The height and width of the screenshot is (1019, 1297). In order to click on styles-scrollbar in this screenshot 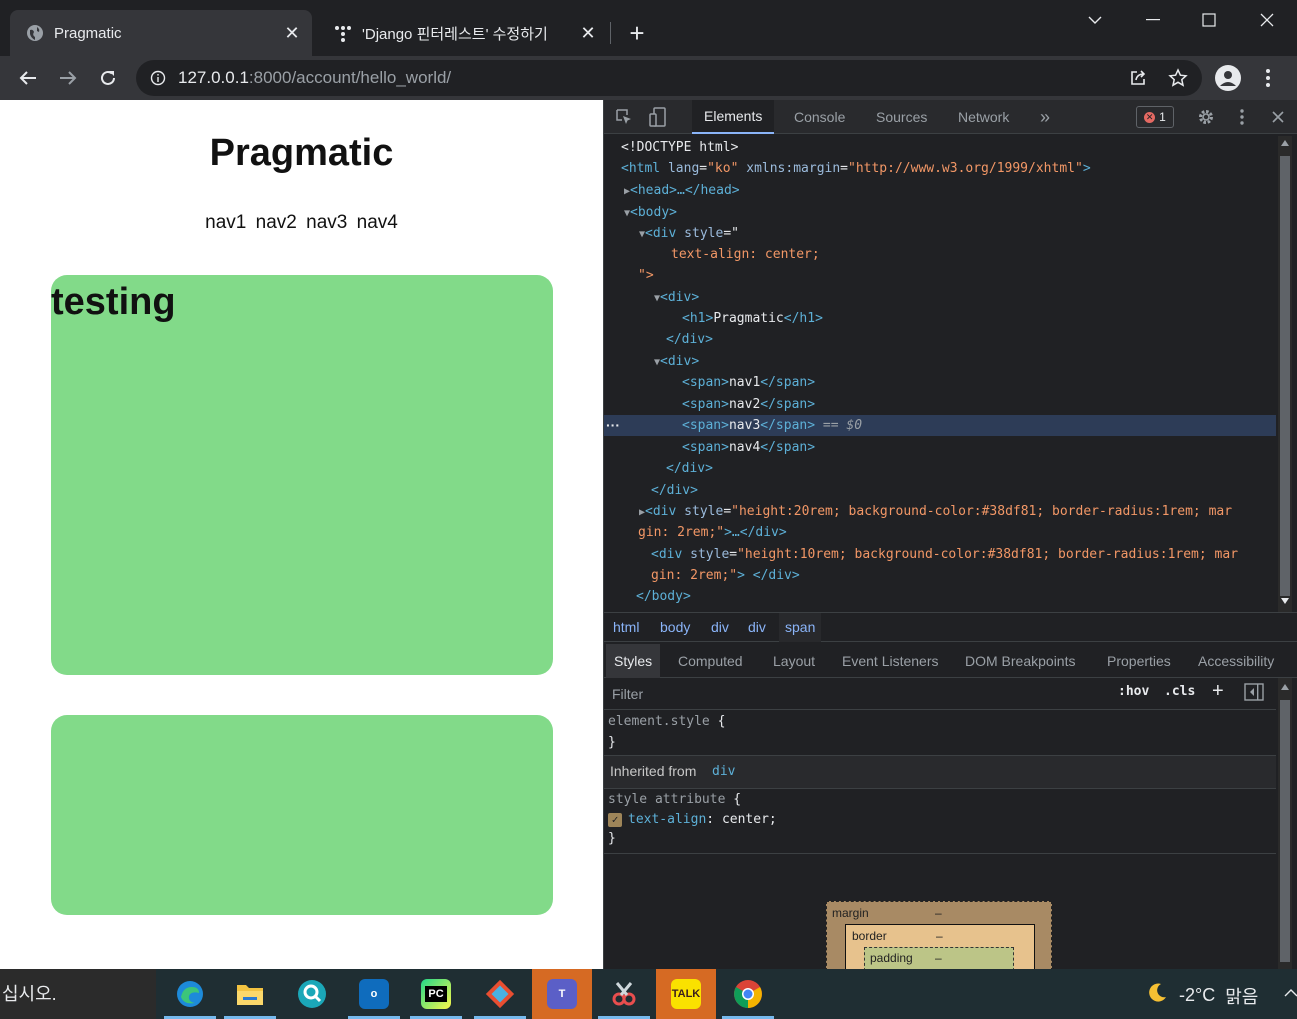, I will do `click(1285, 823)`.